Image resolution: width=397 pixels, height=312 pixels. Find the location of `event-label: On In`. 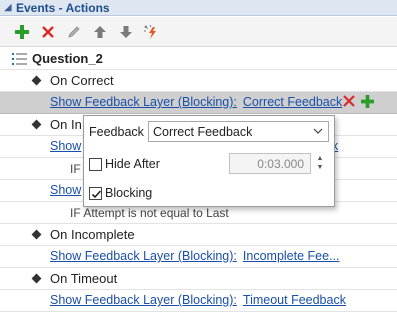

event-label: On In is located at coordinates (66, 124).